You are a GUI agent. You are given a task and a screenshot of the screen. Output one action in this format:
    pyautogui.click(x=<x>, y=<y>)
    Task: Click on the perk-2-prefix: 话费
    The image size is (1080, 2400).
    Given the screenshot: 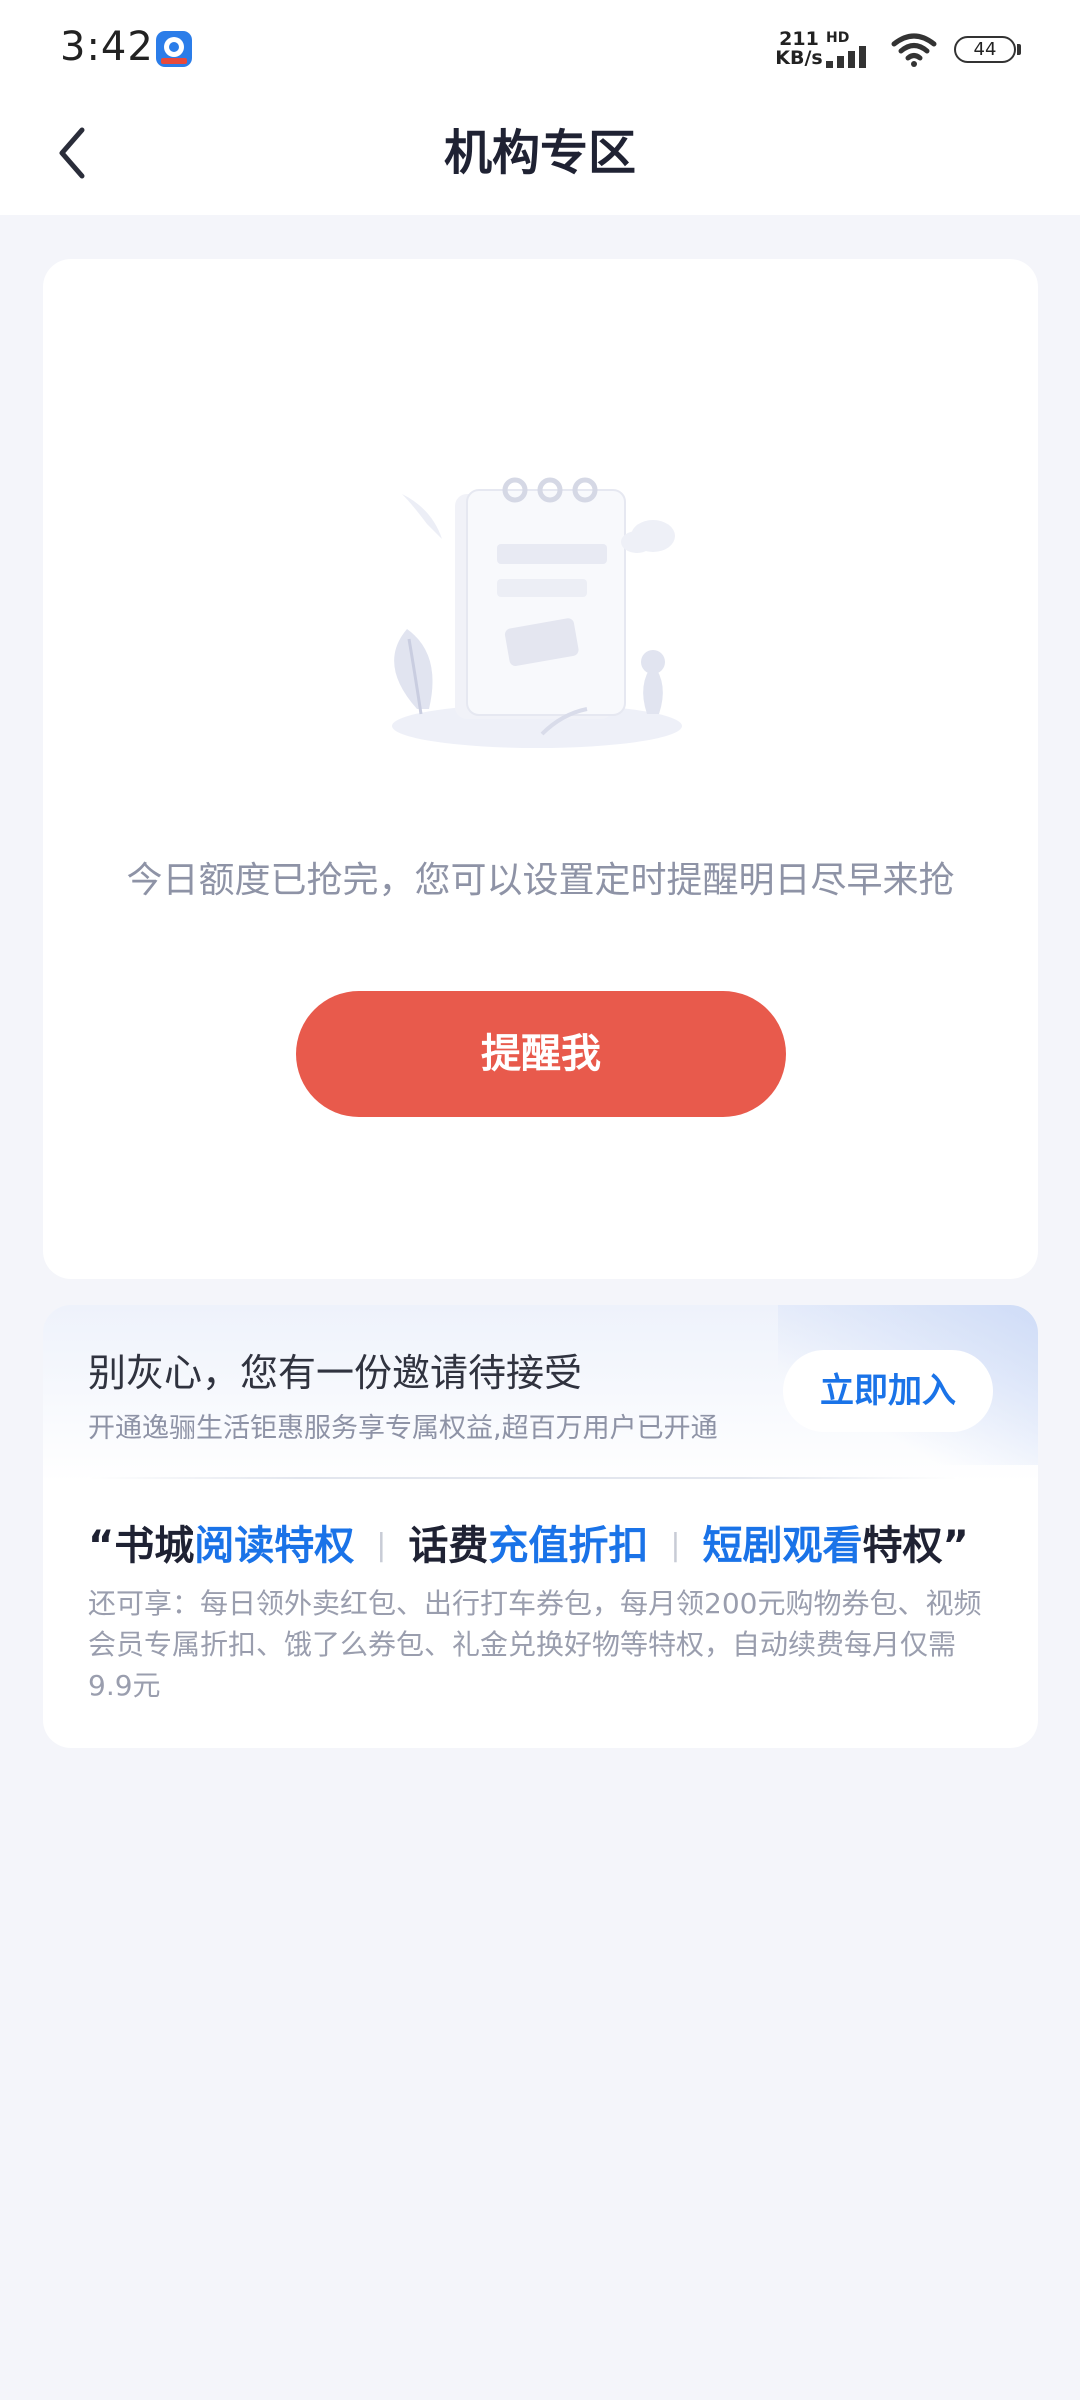 What is the action you would take?
    pyautogui.click(x=448, y=1546)
    